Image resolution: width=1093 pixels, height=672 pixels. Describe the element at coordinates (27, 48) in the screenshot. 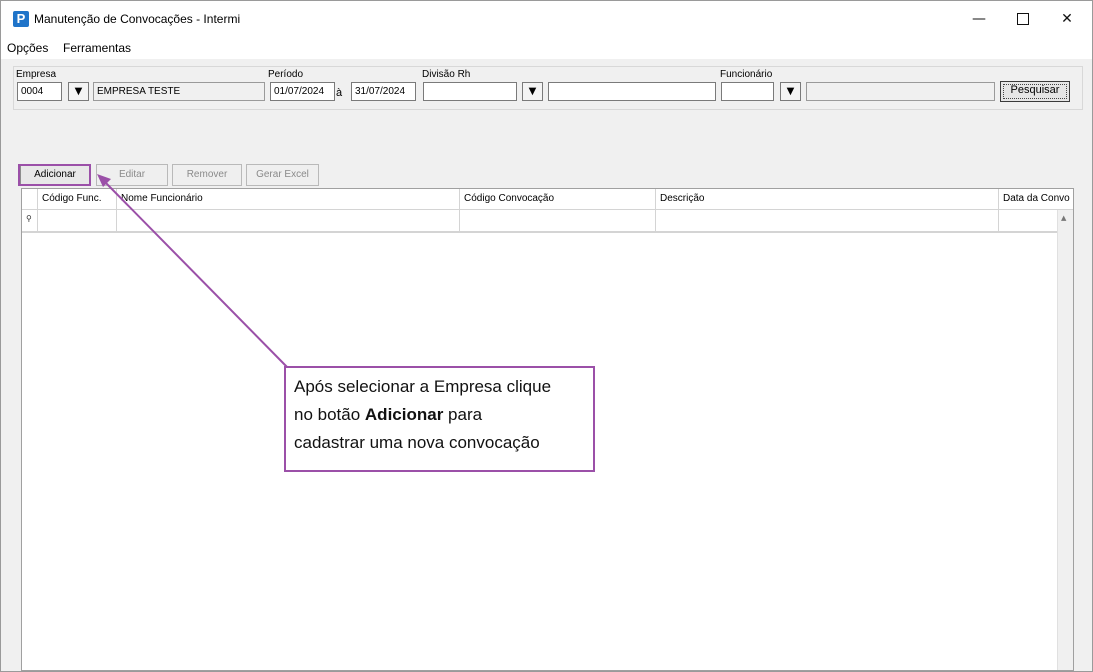

I see `menu-opcoes: Opções` at that location.